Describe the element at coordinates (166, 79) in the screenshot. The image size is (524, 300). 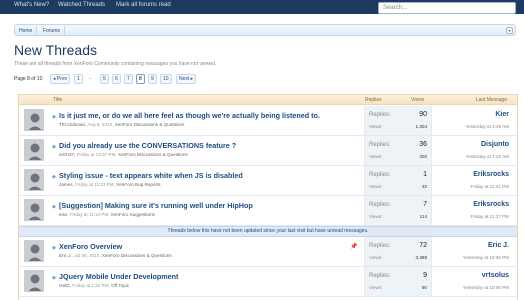
I see `page-link: 10` at that location.